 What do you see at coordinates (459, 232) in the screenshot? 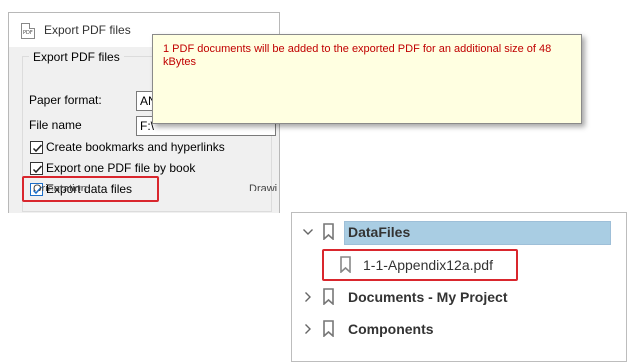
I see `tree-item-datafiles: DataFiles` at bounding box center [459, 232].